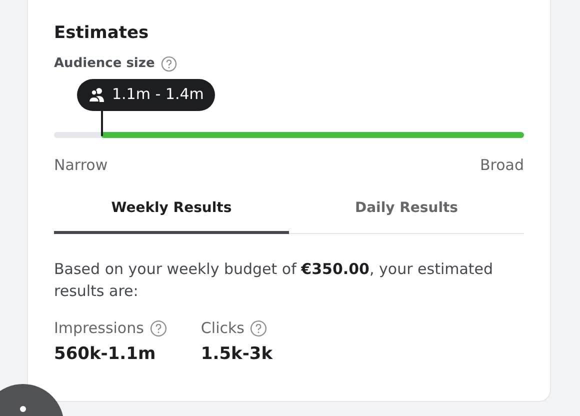 This screenshot has width=580, height=416. I want to click on broad-label: Broad, so click(502, 165).